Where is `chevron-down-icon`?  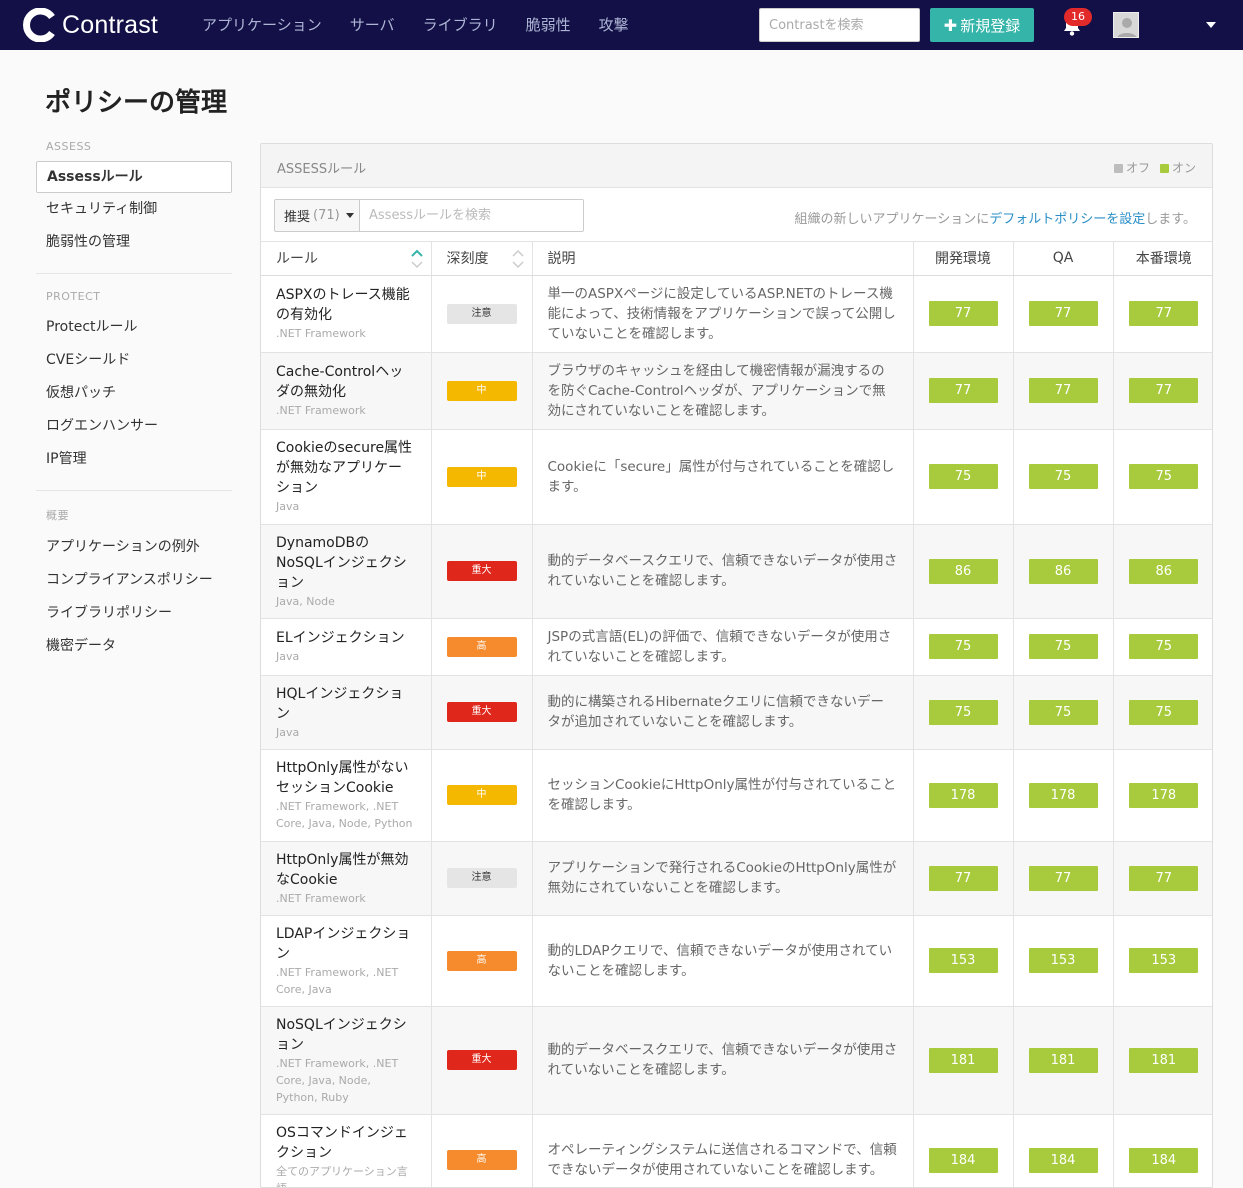 chevron-down-icon is located at coordinates (1211, 25).